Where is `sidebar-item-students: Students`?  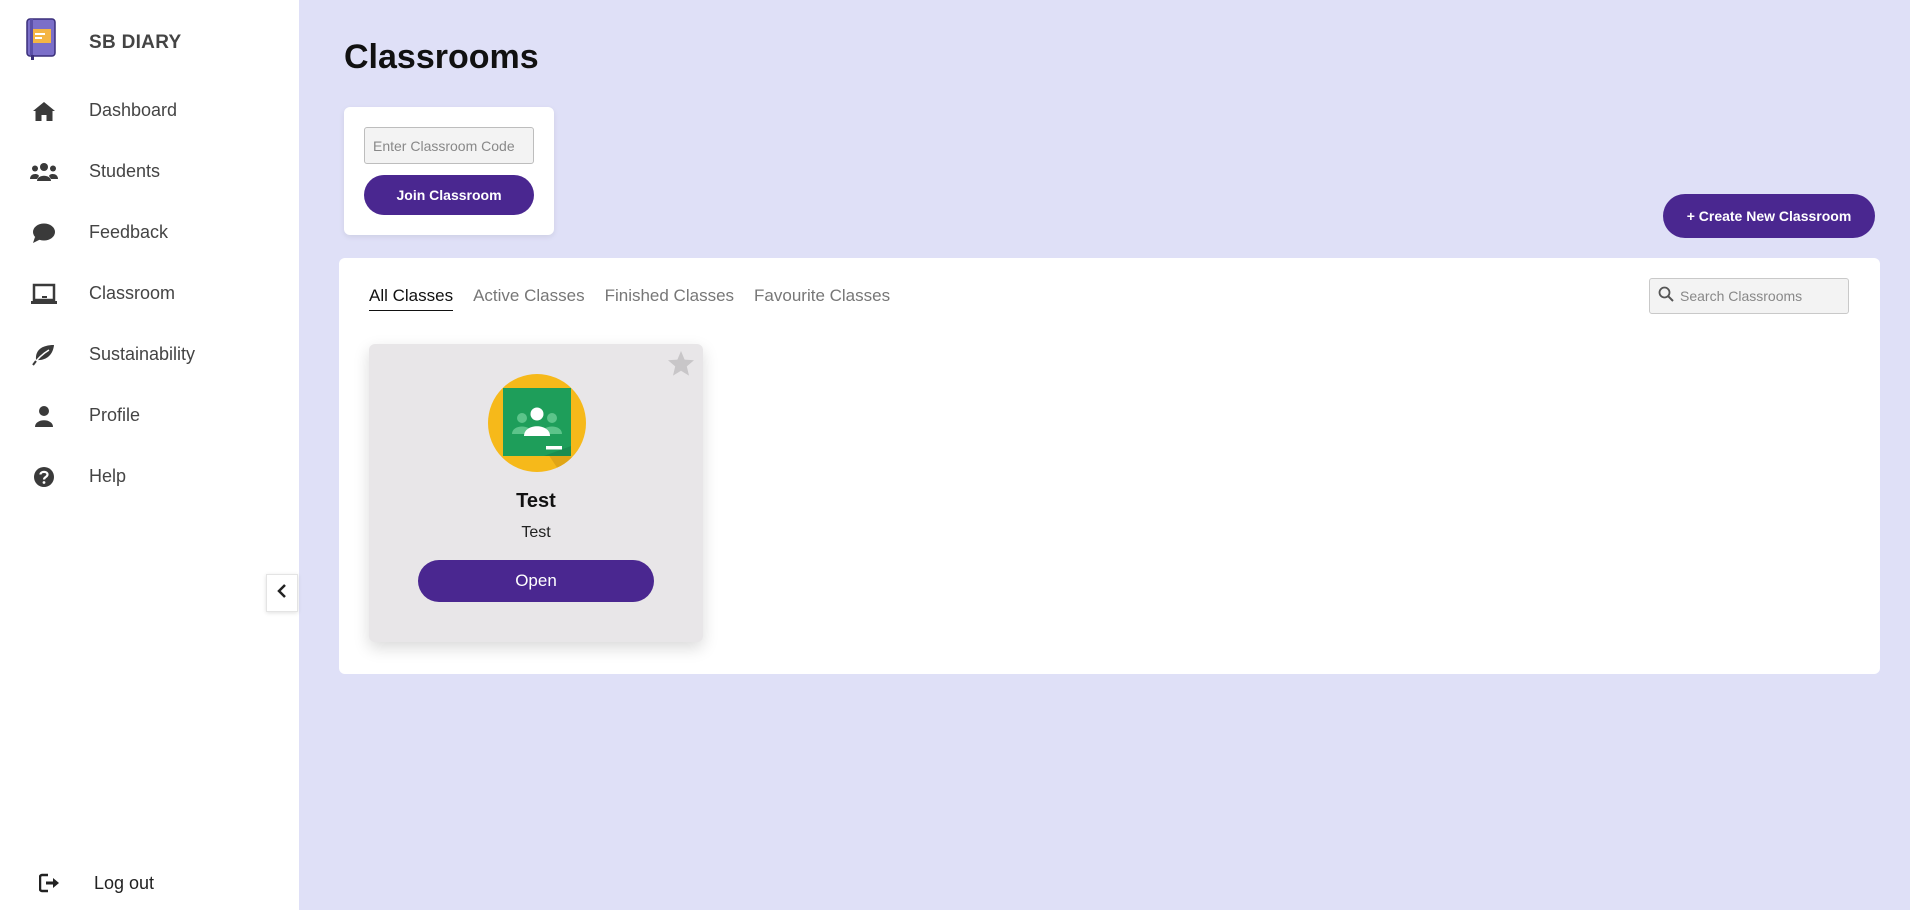
sidebar-item-students: Students is located at coordinates (149, 171).